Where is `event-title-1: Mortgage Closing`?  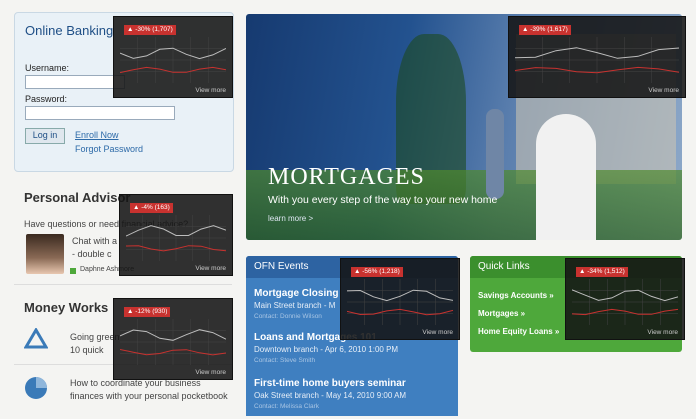 event-title-1: Mortgage Closing is located at coordinates (296, 293).